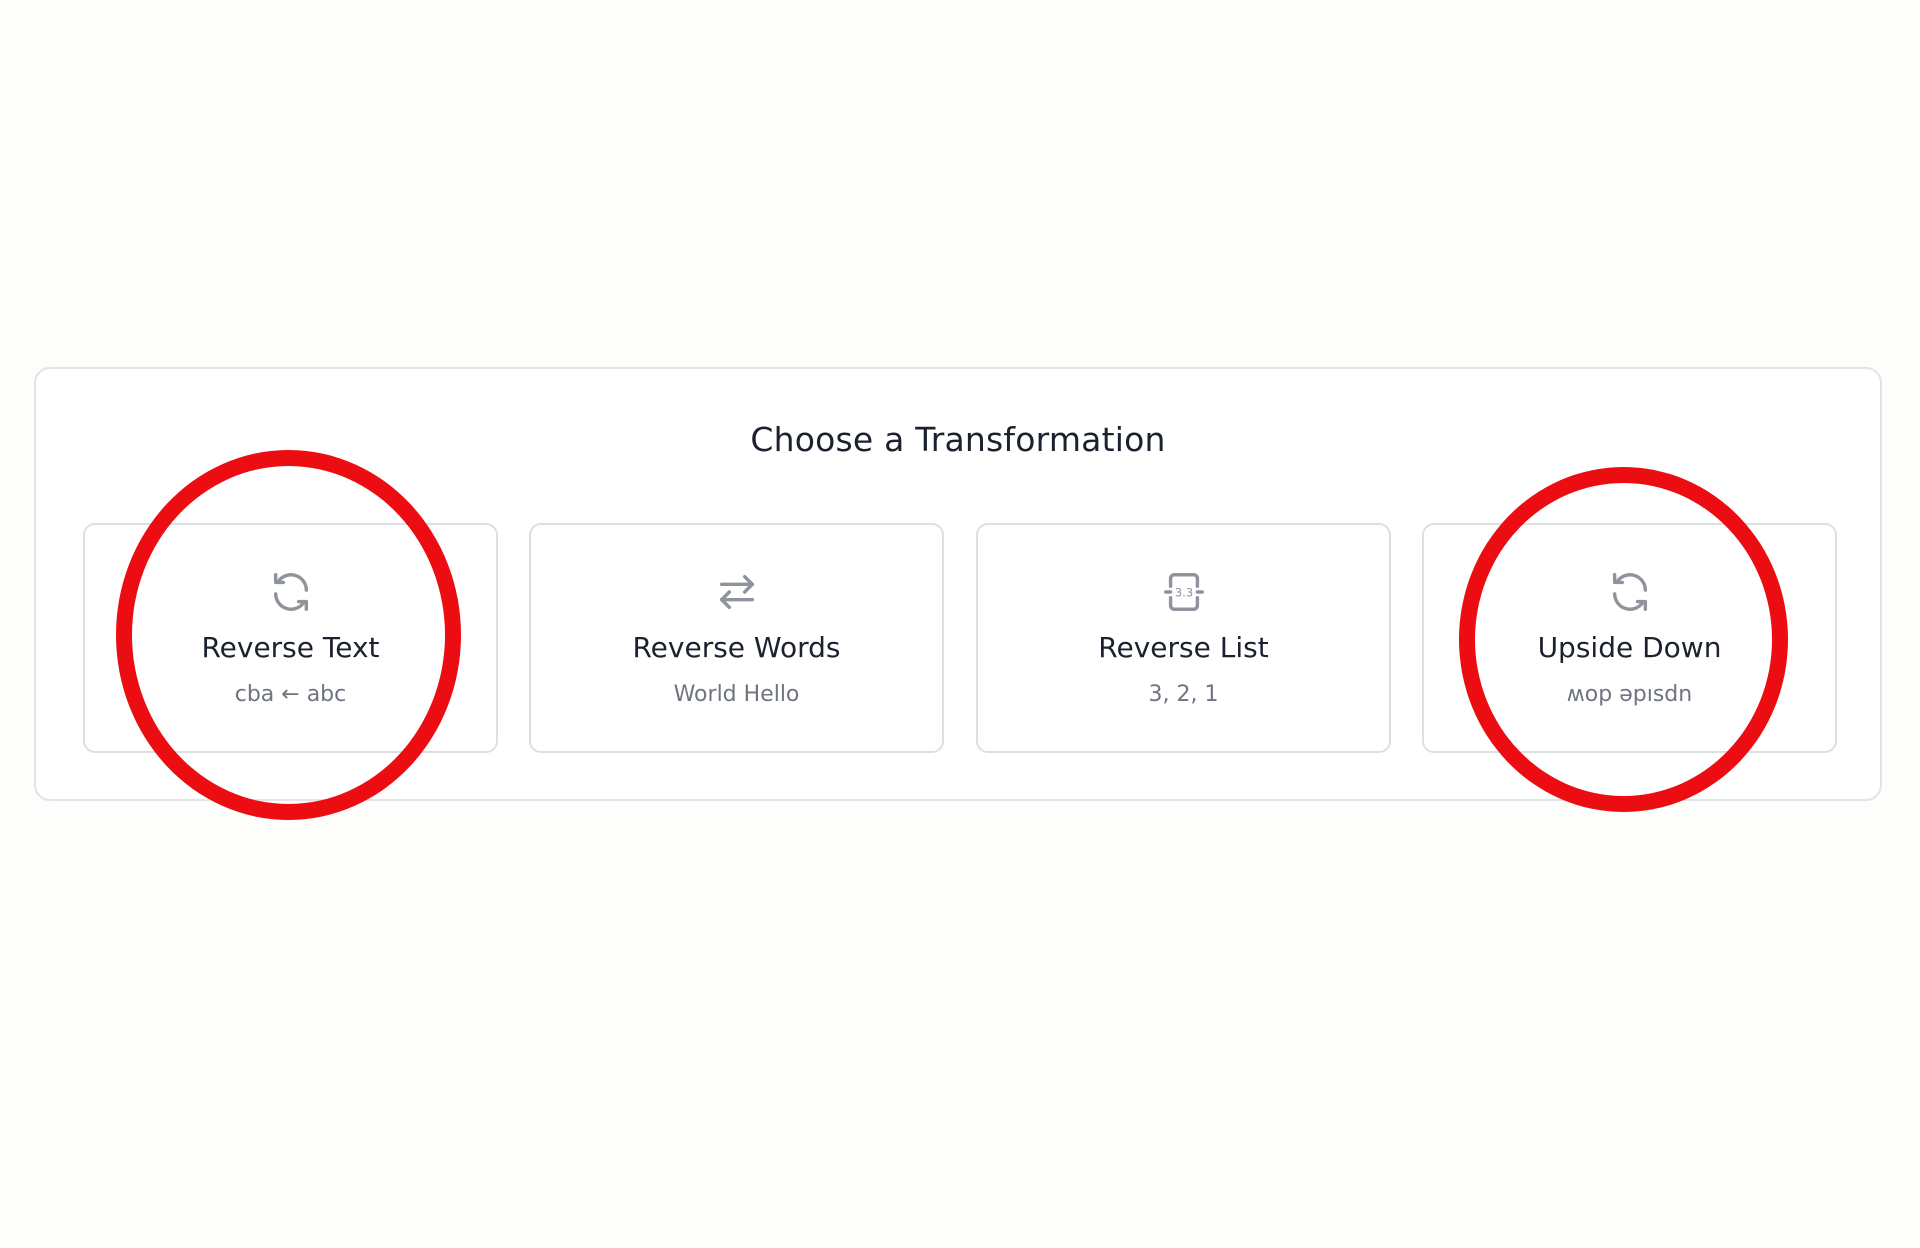 Image resolution: width=1920 pixels, height=1248 pixels. What do you see at coordinates (290, 694) in the screenshot?
I see `card-example: cba ← abc` at bounding box center [290, 694].